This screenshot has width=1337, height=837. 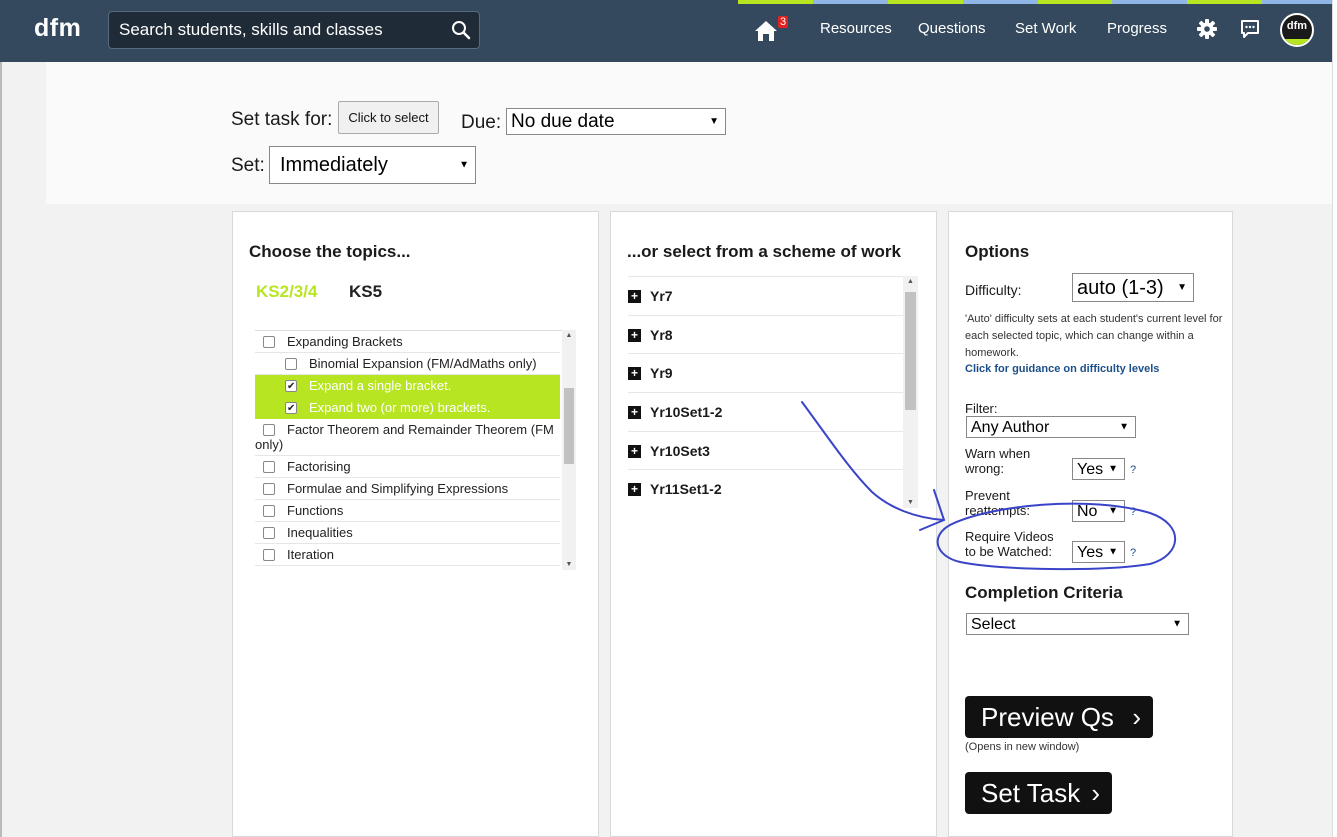 What do you see at coordinates (1250, 29) in the screenshot?
I see `chat-icon` at bounding box center [1250, 29].